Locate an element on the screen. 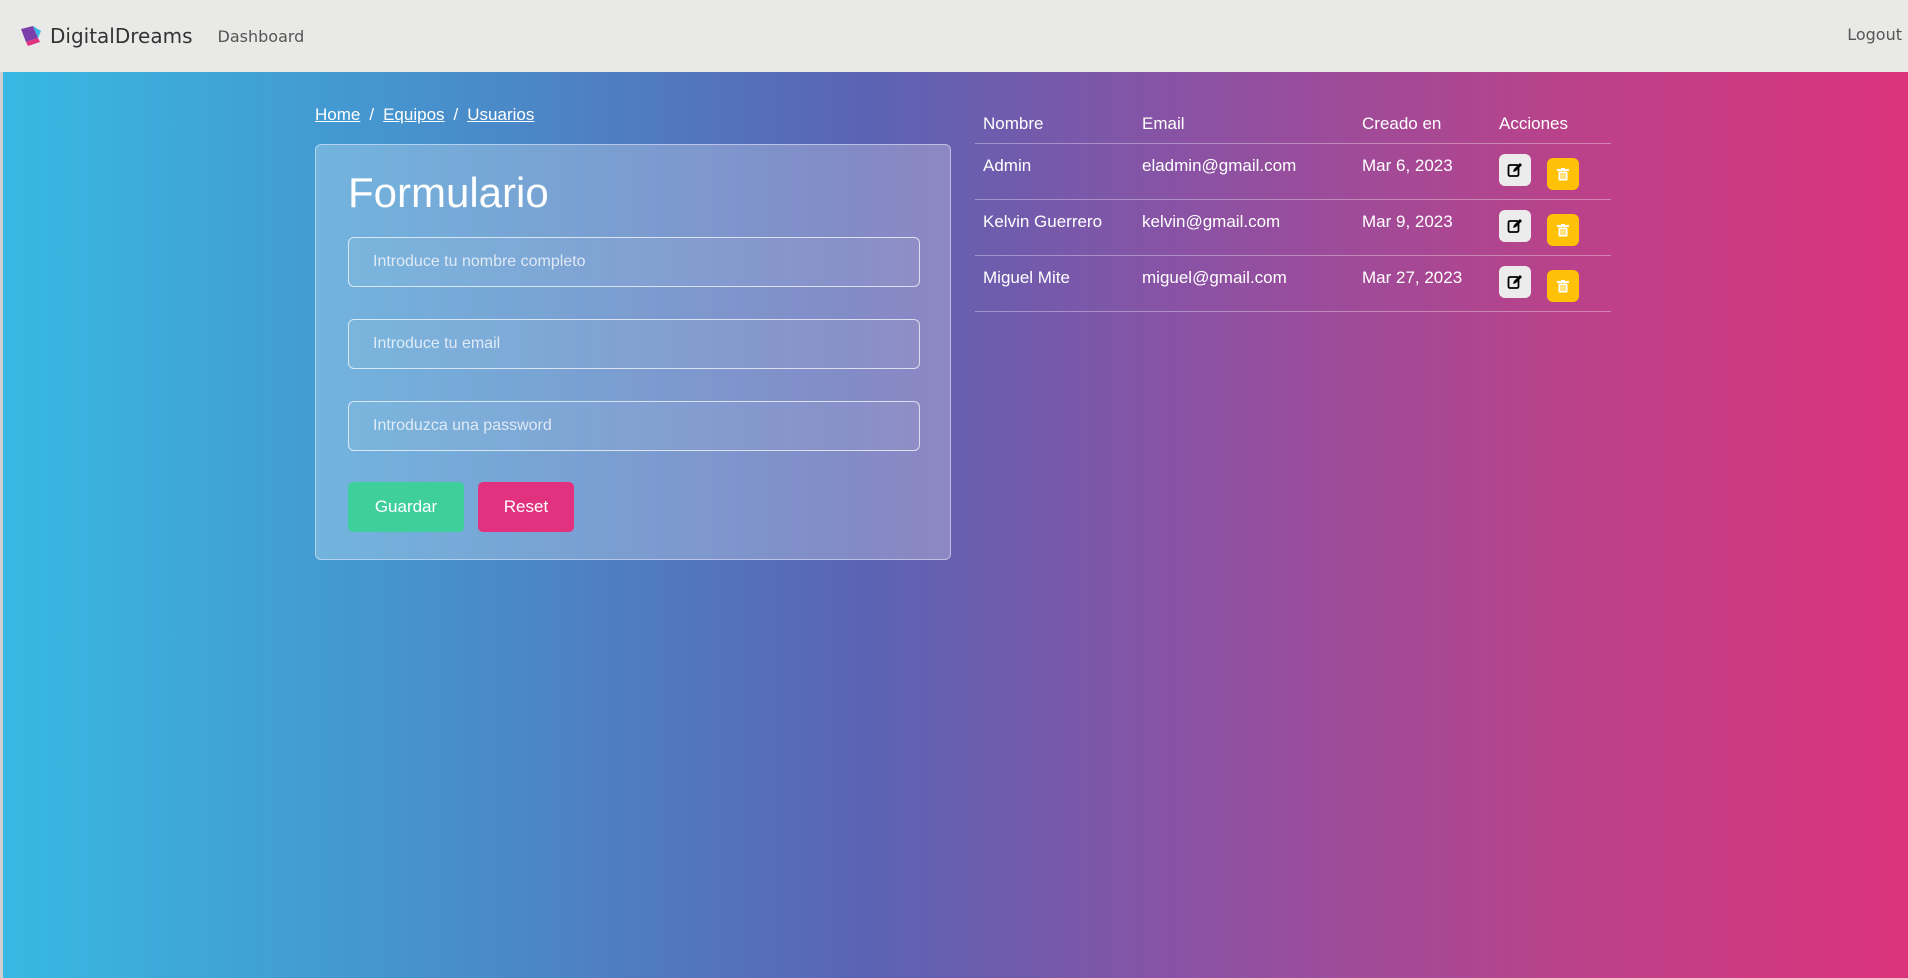 The height and width of the screenshot is (978, 1908). cell-email: kelvin@gmail.com is located at coordinates (1211, 221).